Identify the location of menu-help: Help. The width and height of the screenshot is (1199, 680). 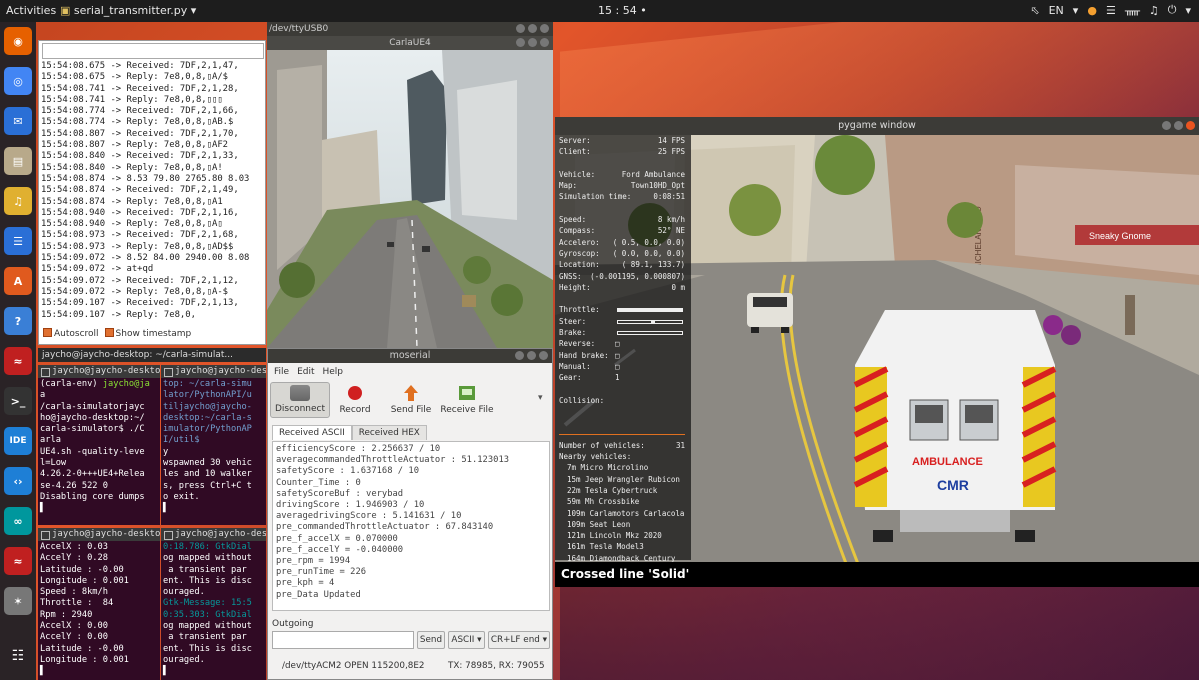
(333, 372).